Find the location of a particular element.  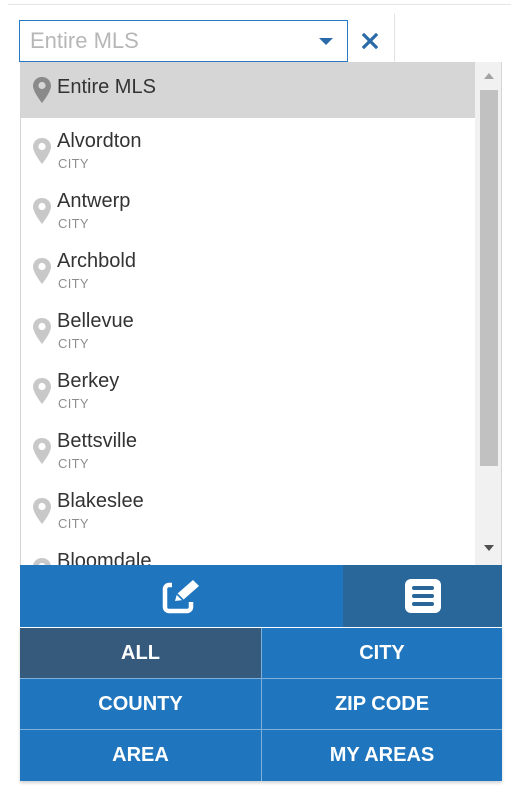

list-item: Bloomdale is located at coordinates (248, 556).